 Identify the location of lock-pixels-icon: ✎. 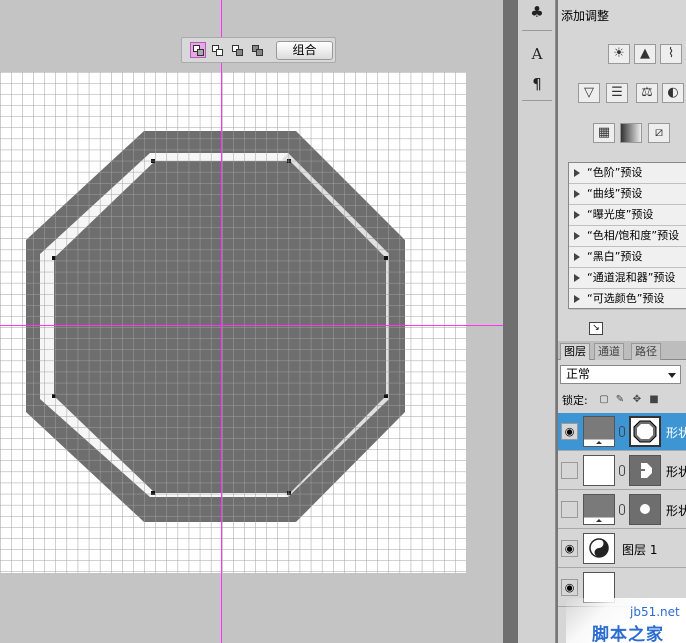
(620, 400).